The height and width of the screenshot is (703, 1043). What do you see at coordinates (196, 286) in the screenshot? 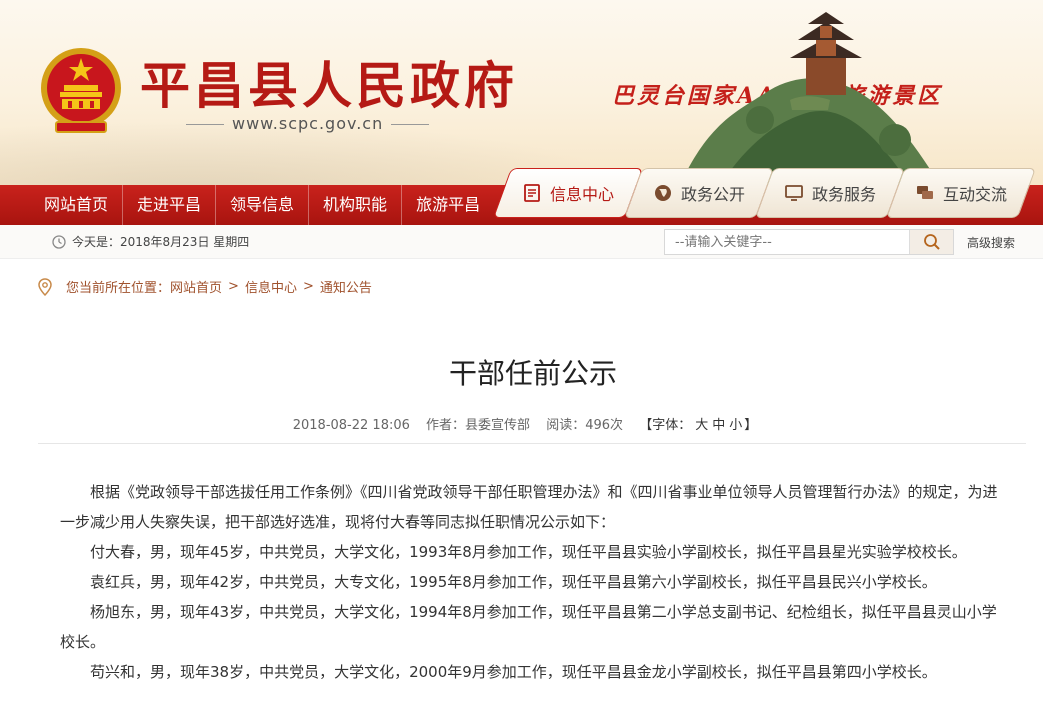
I see `breadcrumb-home: 网站首页` at bounding box center [196, 286].